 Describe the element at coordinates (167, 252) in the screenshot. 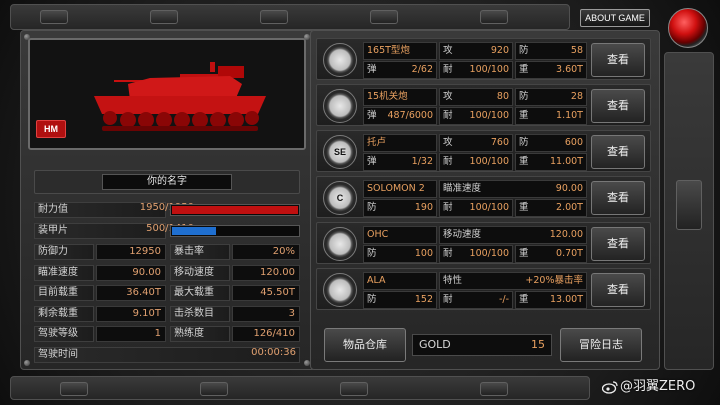

I see `stat-row: 防御力 12950 暴击率 20%` at that location.